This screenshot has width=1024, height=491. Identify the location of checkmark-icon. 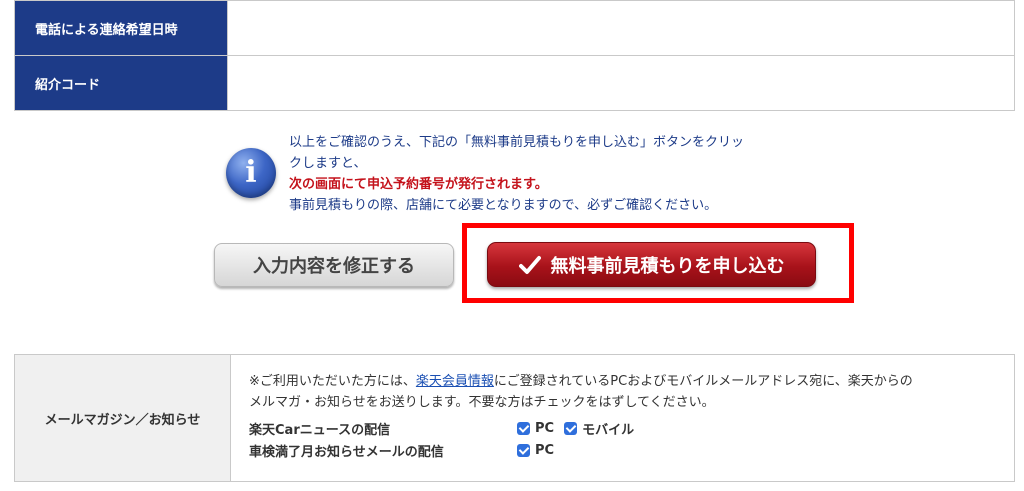
(529, 264).